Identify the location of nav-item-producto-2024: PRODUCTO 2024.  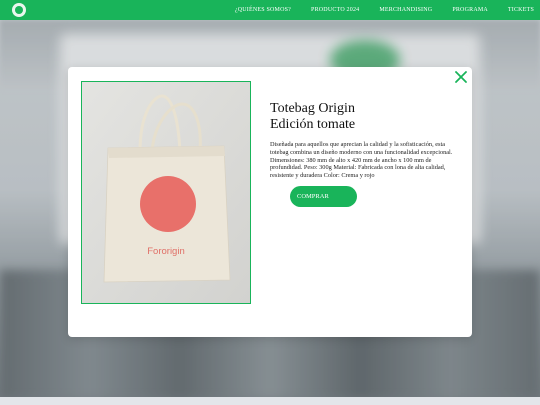
(335, 10).